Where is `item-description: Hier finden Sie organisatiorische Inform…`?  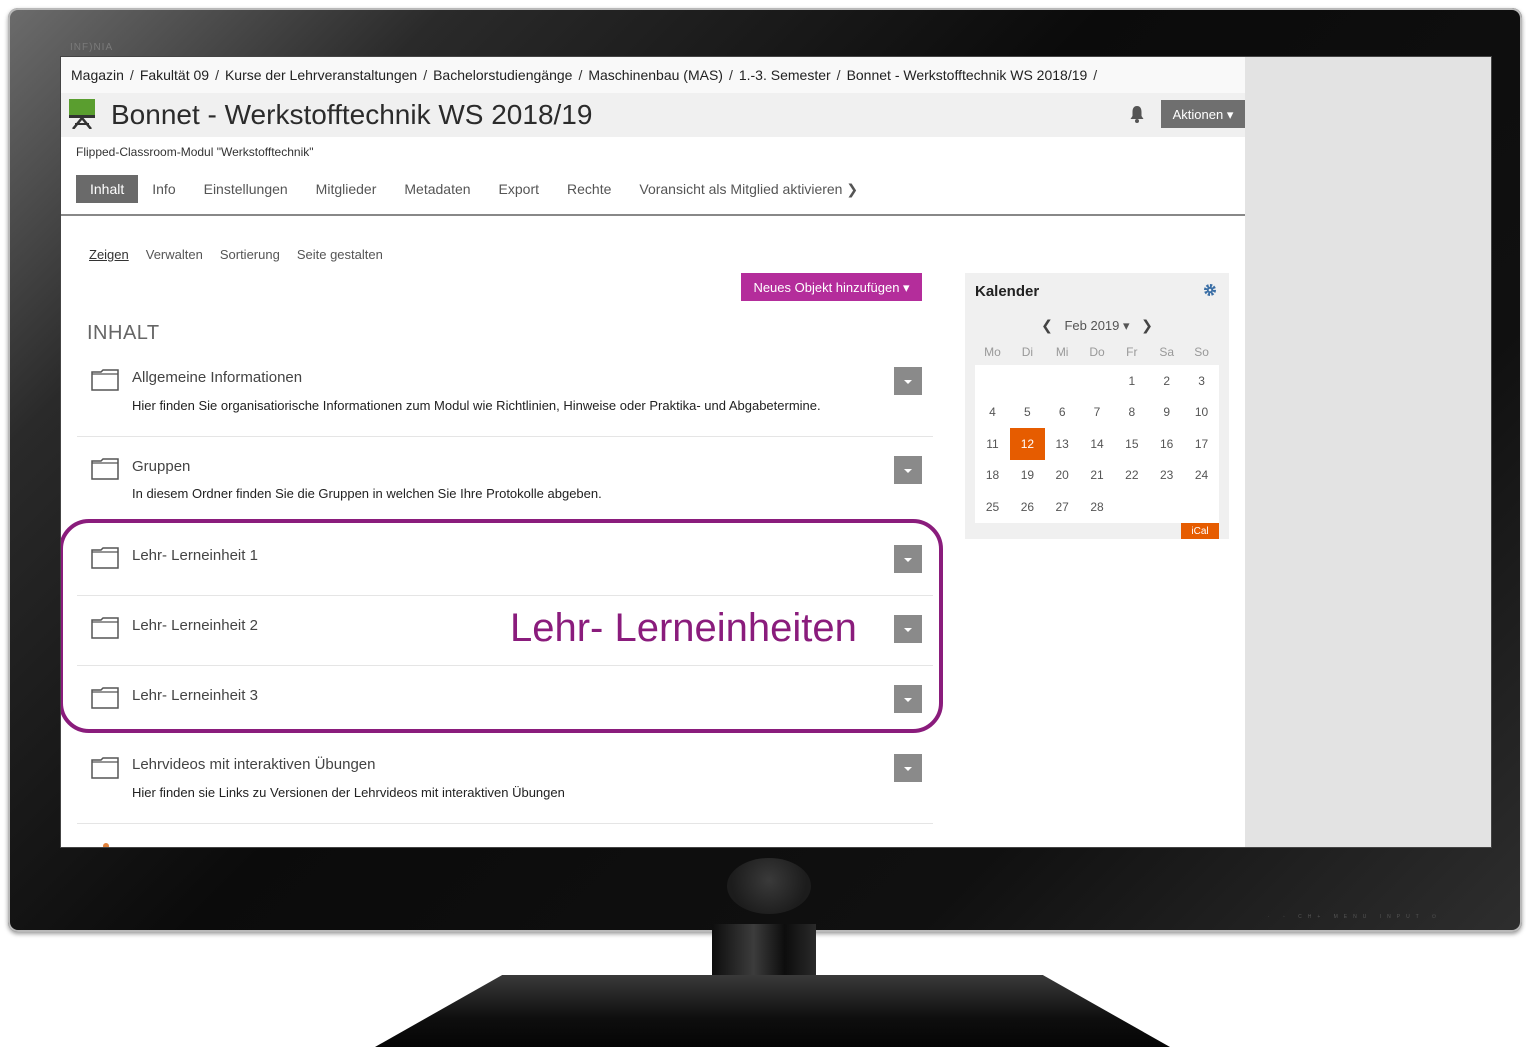
item-description: Hier finden Sie organisatiorische Inform… is located at coordinates (476, 405).